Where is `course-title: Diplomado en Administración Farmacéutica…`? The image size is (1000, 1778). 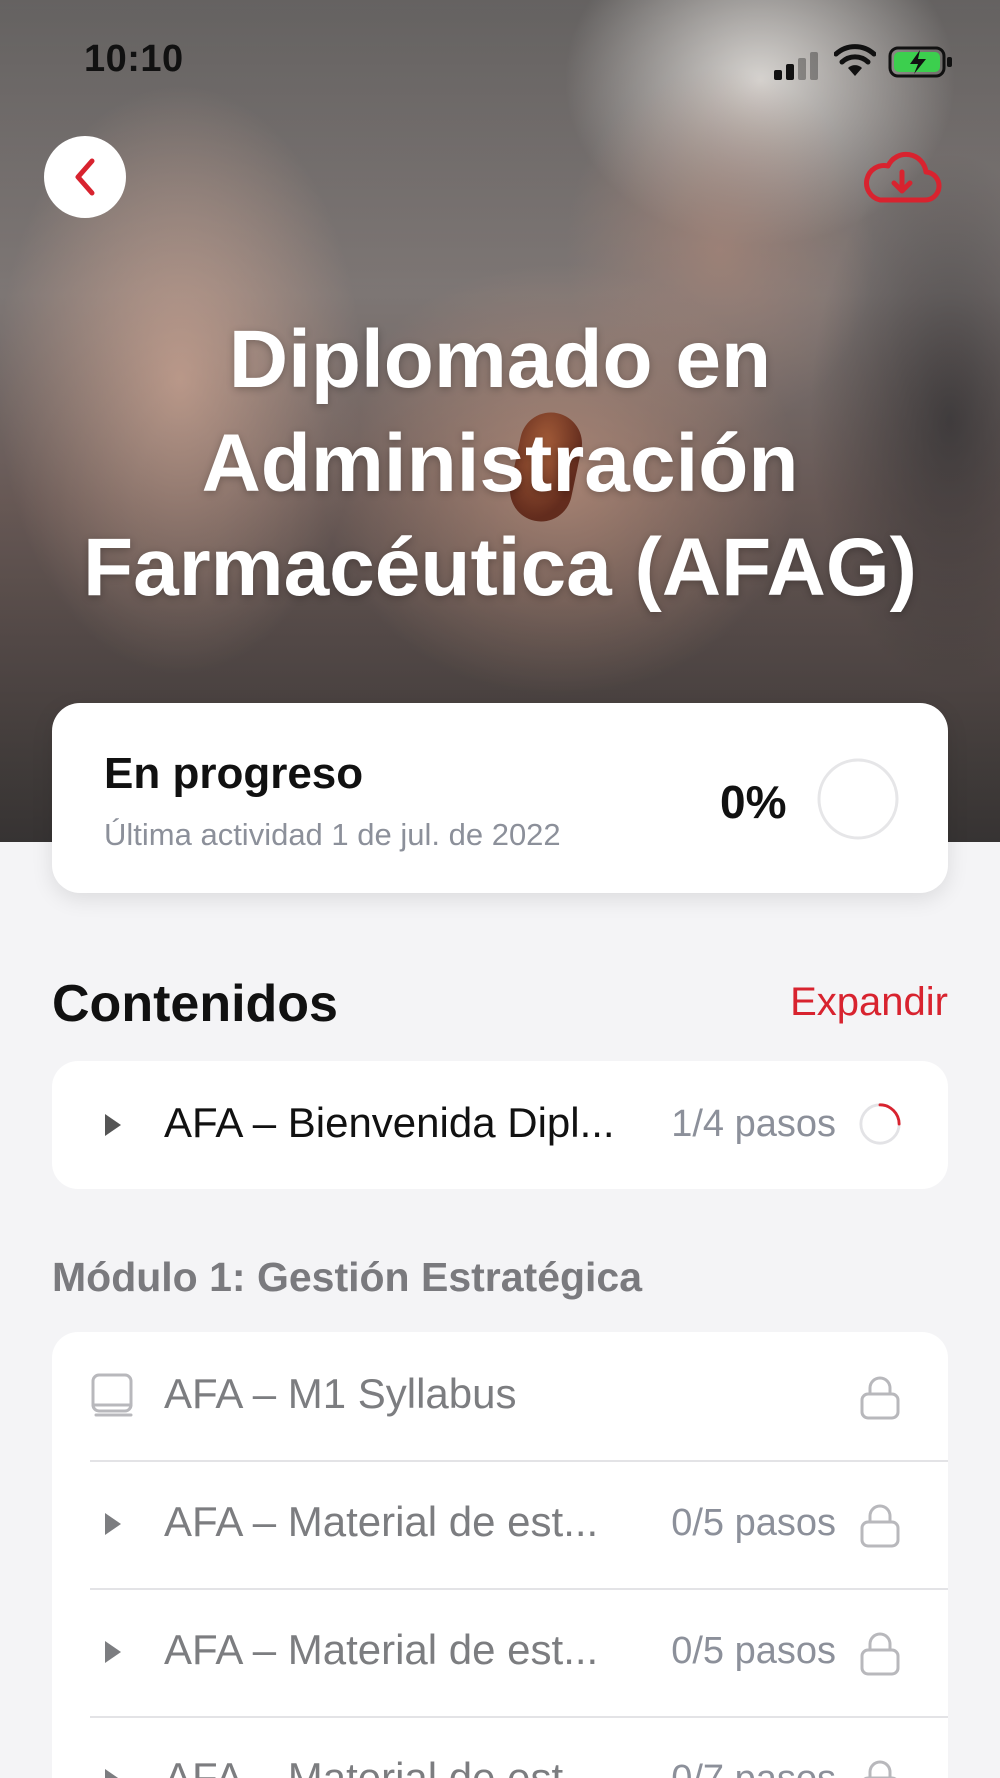
course-title: Diplomado en Administración Farmacéutica… is located at coordinates (500, 463).